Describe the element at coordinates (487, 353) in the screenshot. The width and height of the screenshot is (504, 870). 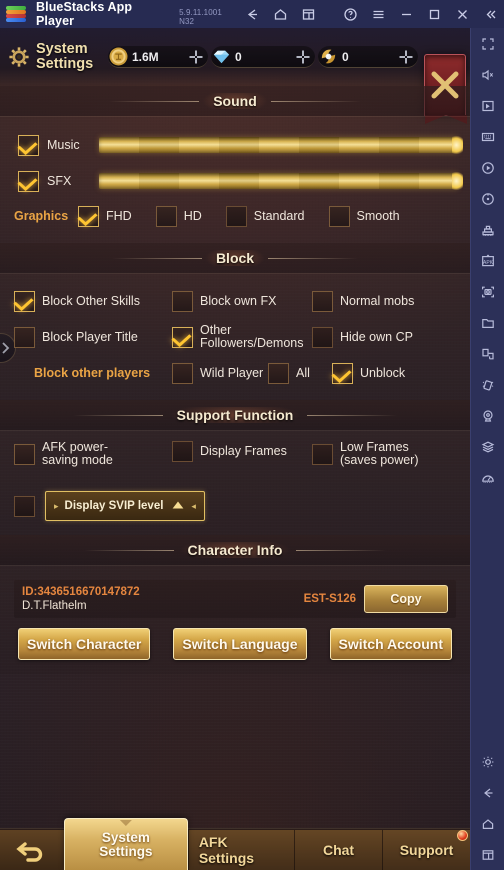
I see `scripting-icon` at that location.